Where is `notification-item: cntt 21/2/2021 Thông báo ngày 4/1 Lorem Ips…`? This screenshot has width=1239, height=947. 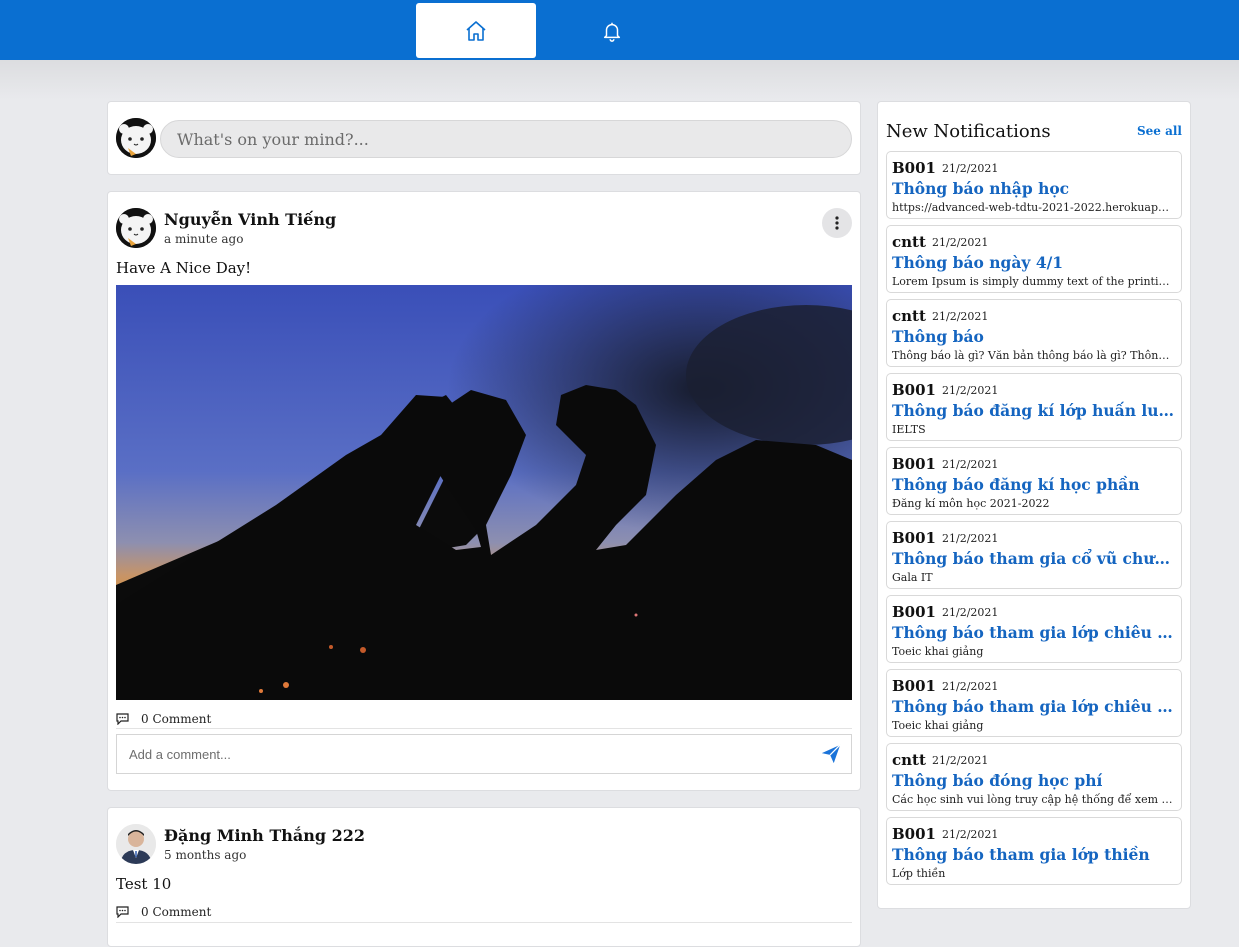 notification-item: cntt 21/2/2021 Thông báo ngày 4/1 Lorem Ips… is located at coordinates (1034, 259).